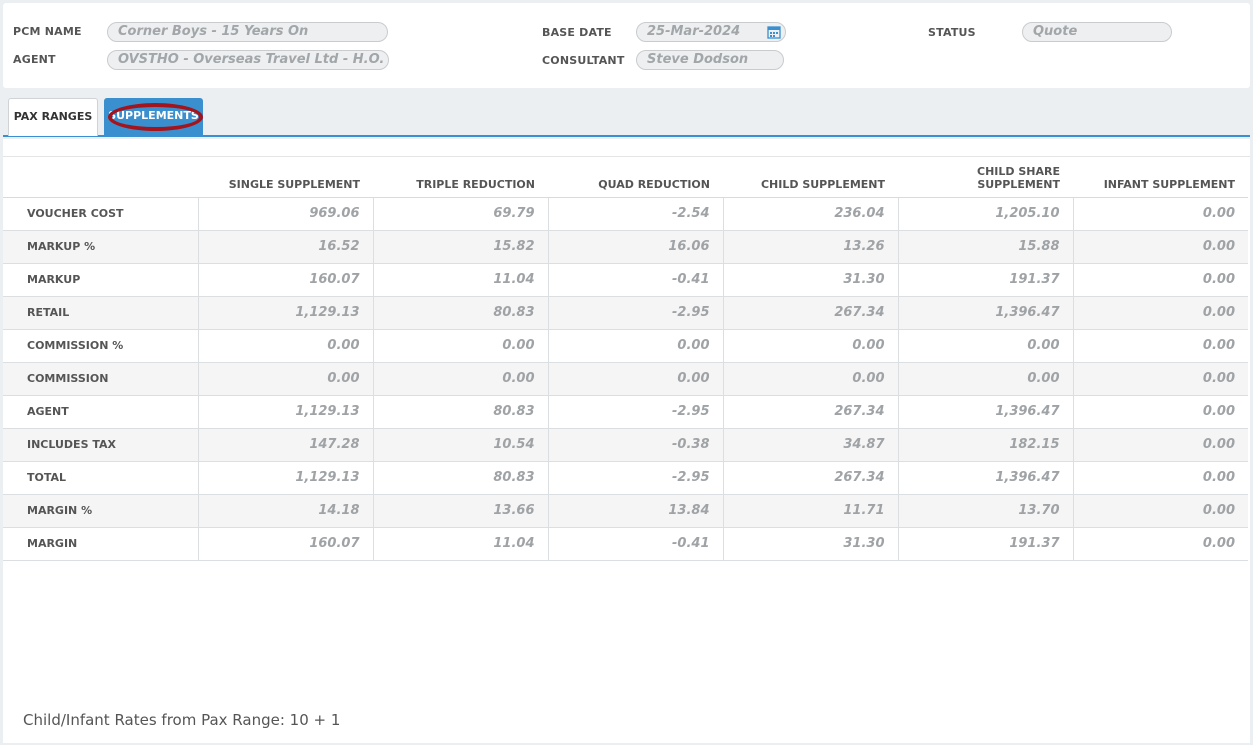 The image size is (1253, 745). What do you see at coordinates (774, 32) in the screenshot?
I see `calendar-icon` at bounding box center [774, 32].